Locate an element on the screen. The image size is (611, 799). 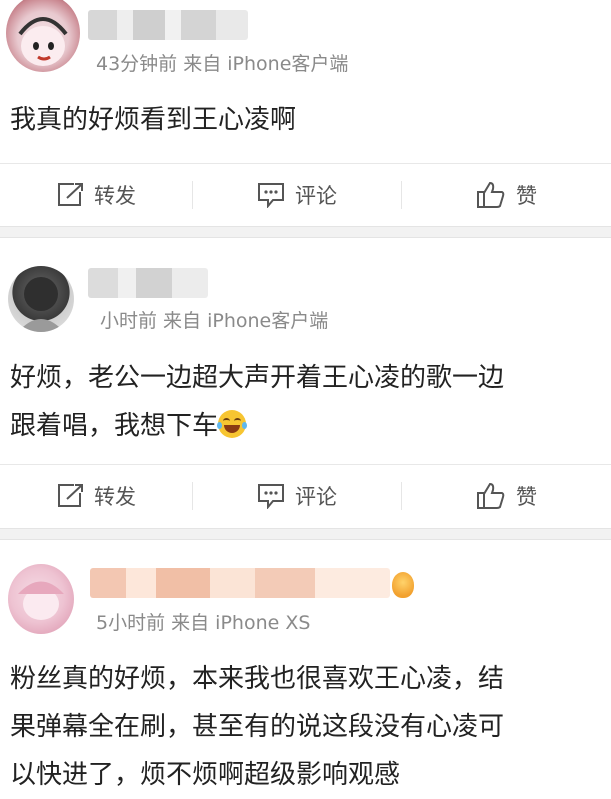
post-content-line: 好烦，老公一边超大声开着王心凌的歌一边 is located at coordinates (257, 378).